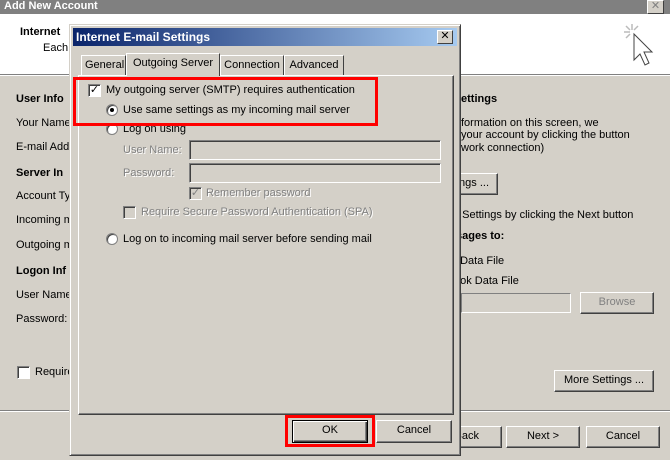  I want to click on server-info-heading: Server In, so click(40, 173).